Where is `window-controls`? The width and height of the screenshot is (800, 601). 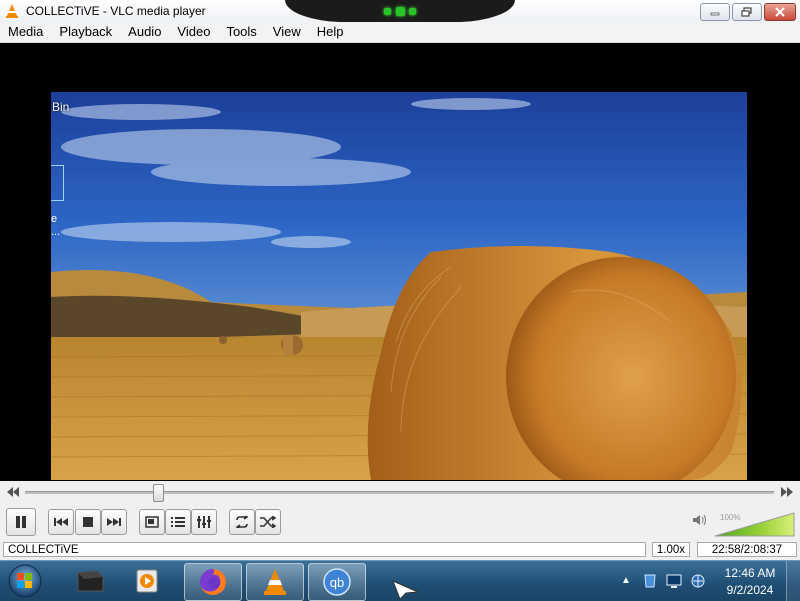
window-controls is located at coordinates (748, 12).